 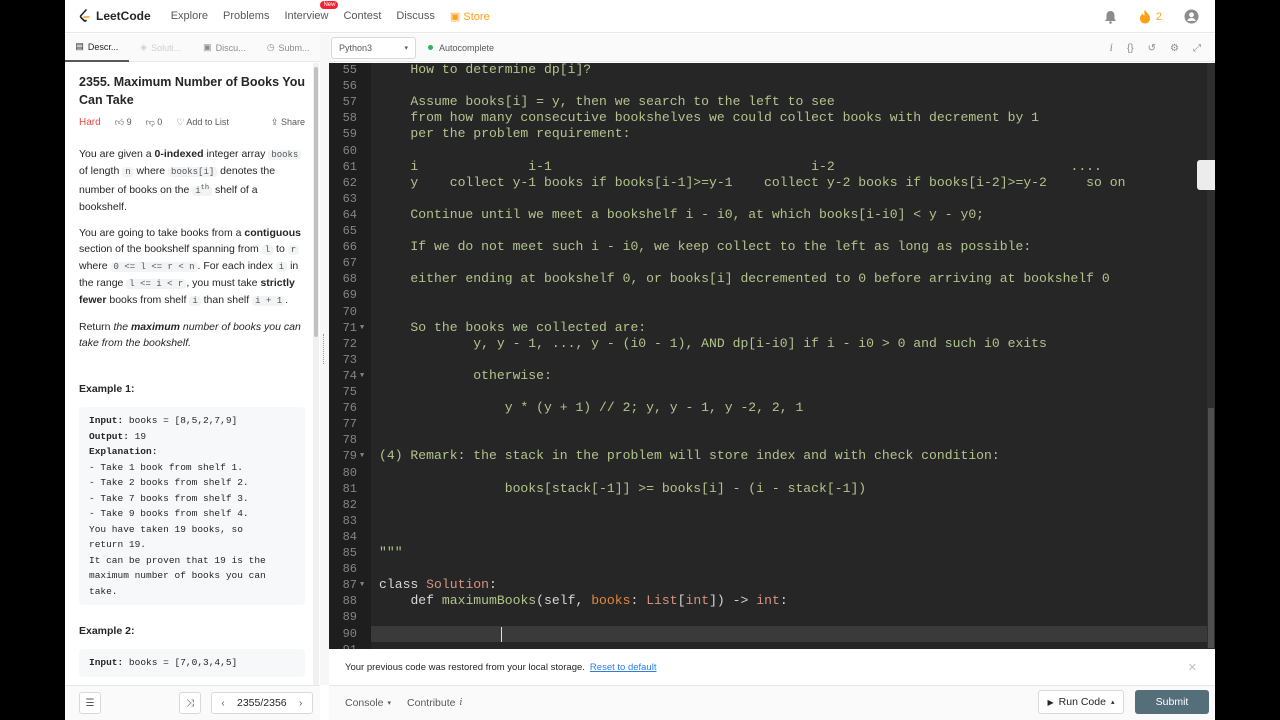 I want to click on example-label: Explanation:, so click(x=123, y=451).